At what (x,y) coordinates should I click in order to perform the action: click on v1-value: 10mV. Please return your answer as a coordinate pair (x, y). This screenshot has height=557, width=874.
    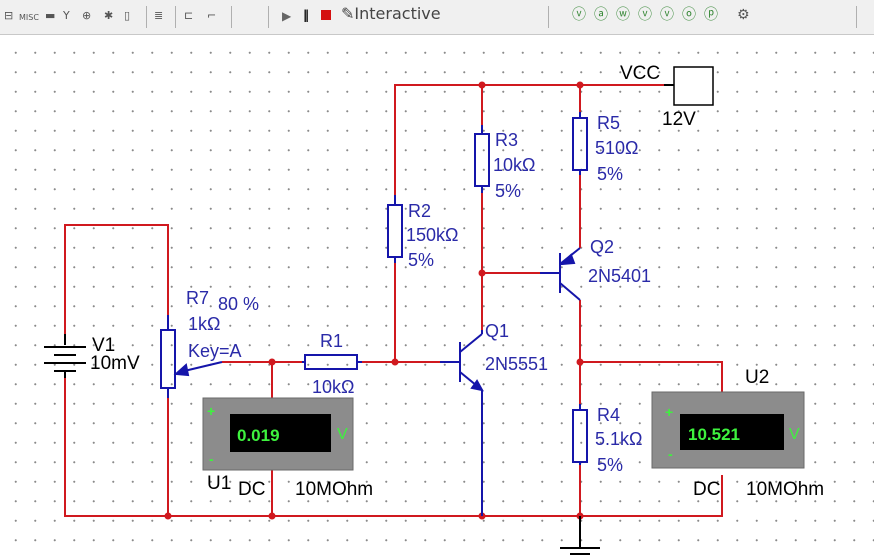
    Looking at the image, I should click on (115, 363).